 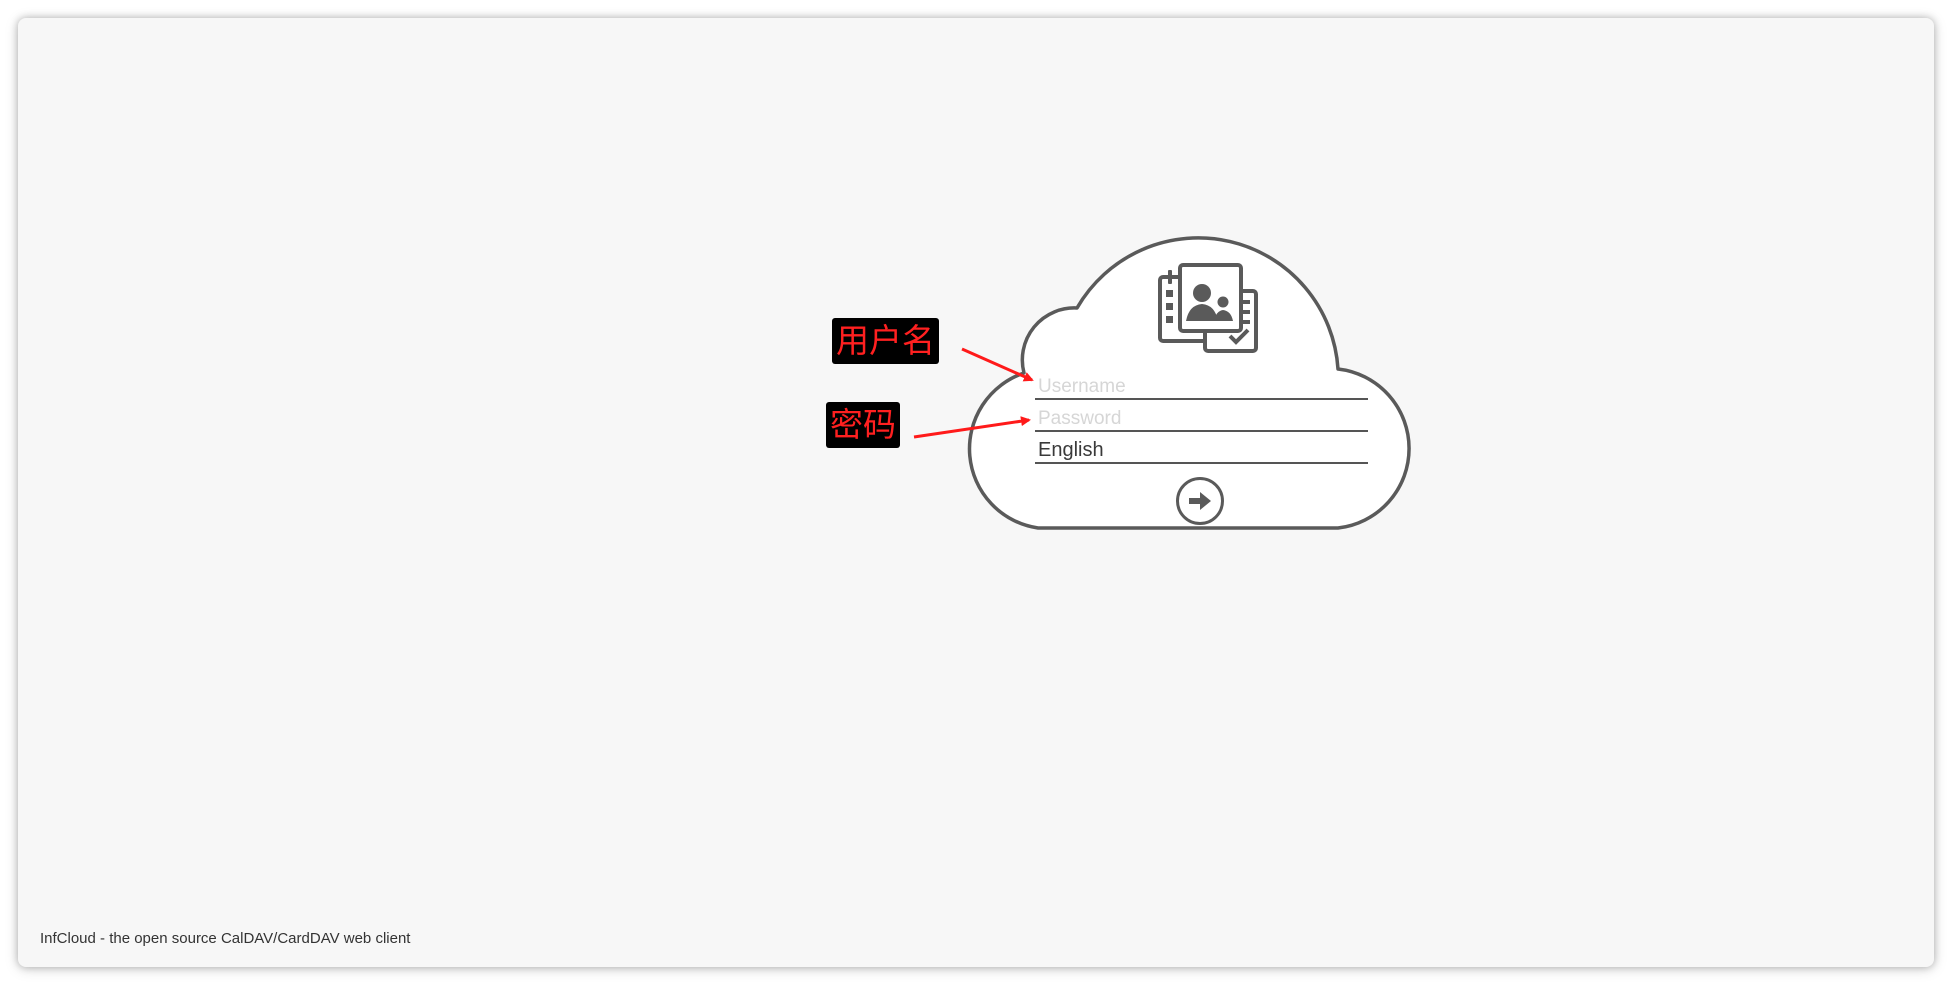 I want to click on login-submit-button, so click(x=1200, y=501).